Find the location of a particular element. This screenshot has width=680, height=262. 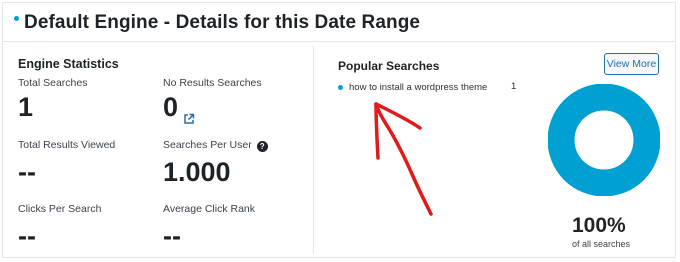

header-divider is located at coordinates (339, 41).